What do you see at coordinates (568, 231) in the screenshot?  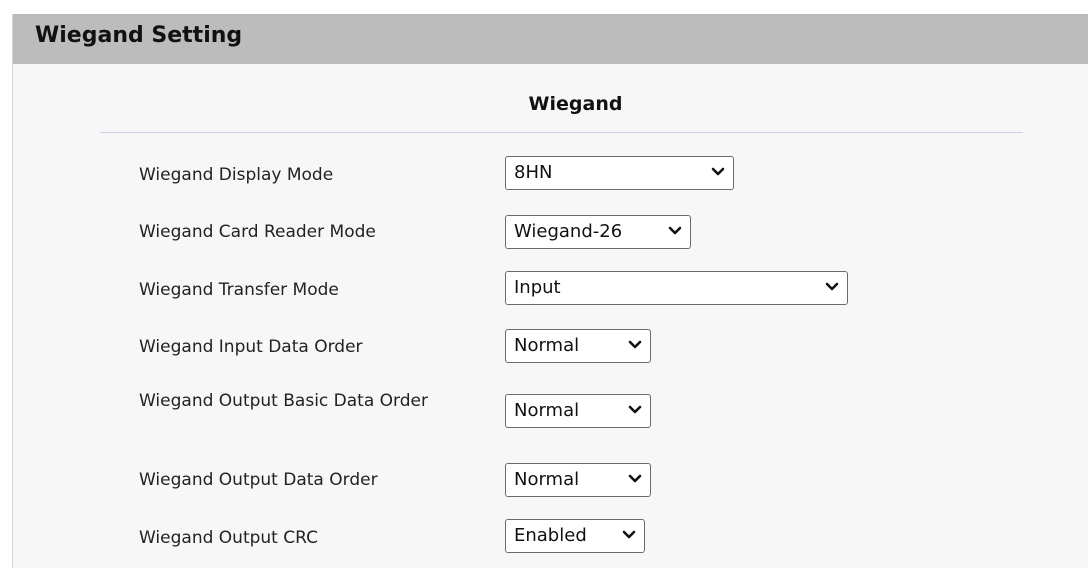 I see `wiegand-card-reader-mode-value: Wiegand-26` at bounding box center [568, 231].